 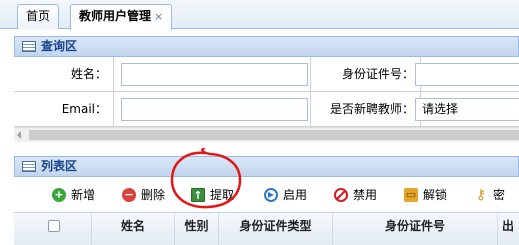 What do you see at coordinates (499, 195) in the screenshot?
I see `password-button-label: 密` at bounding box center [499, 195].